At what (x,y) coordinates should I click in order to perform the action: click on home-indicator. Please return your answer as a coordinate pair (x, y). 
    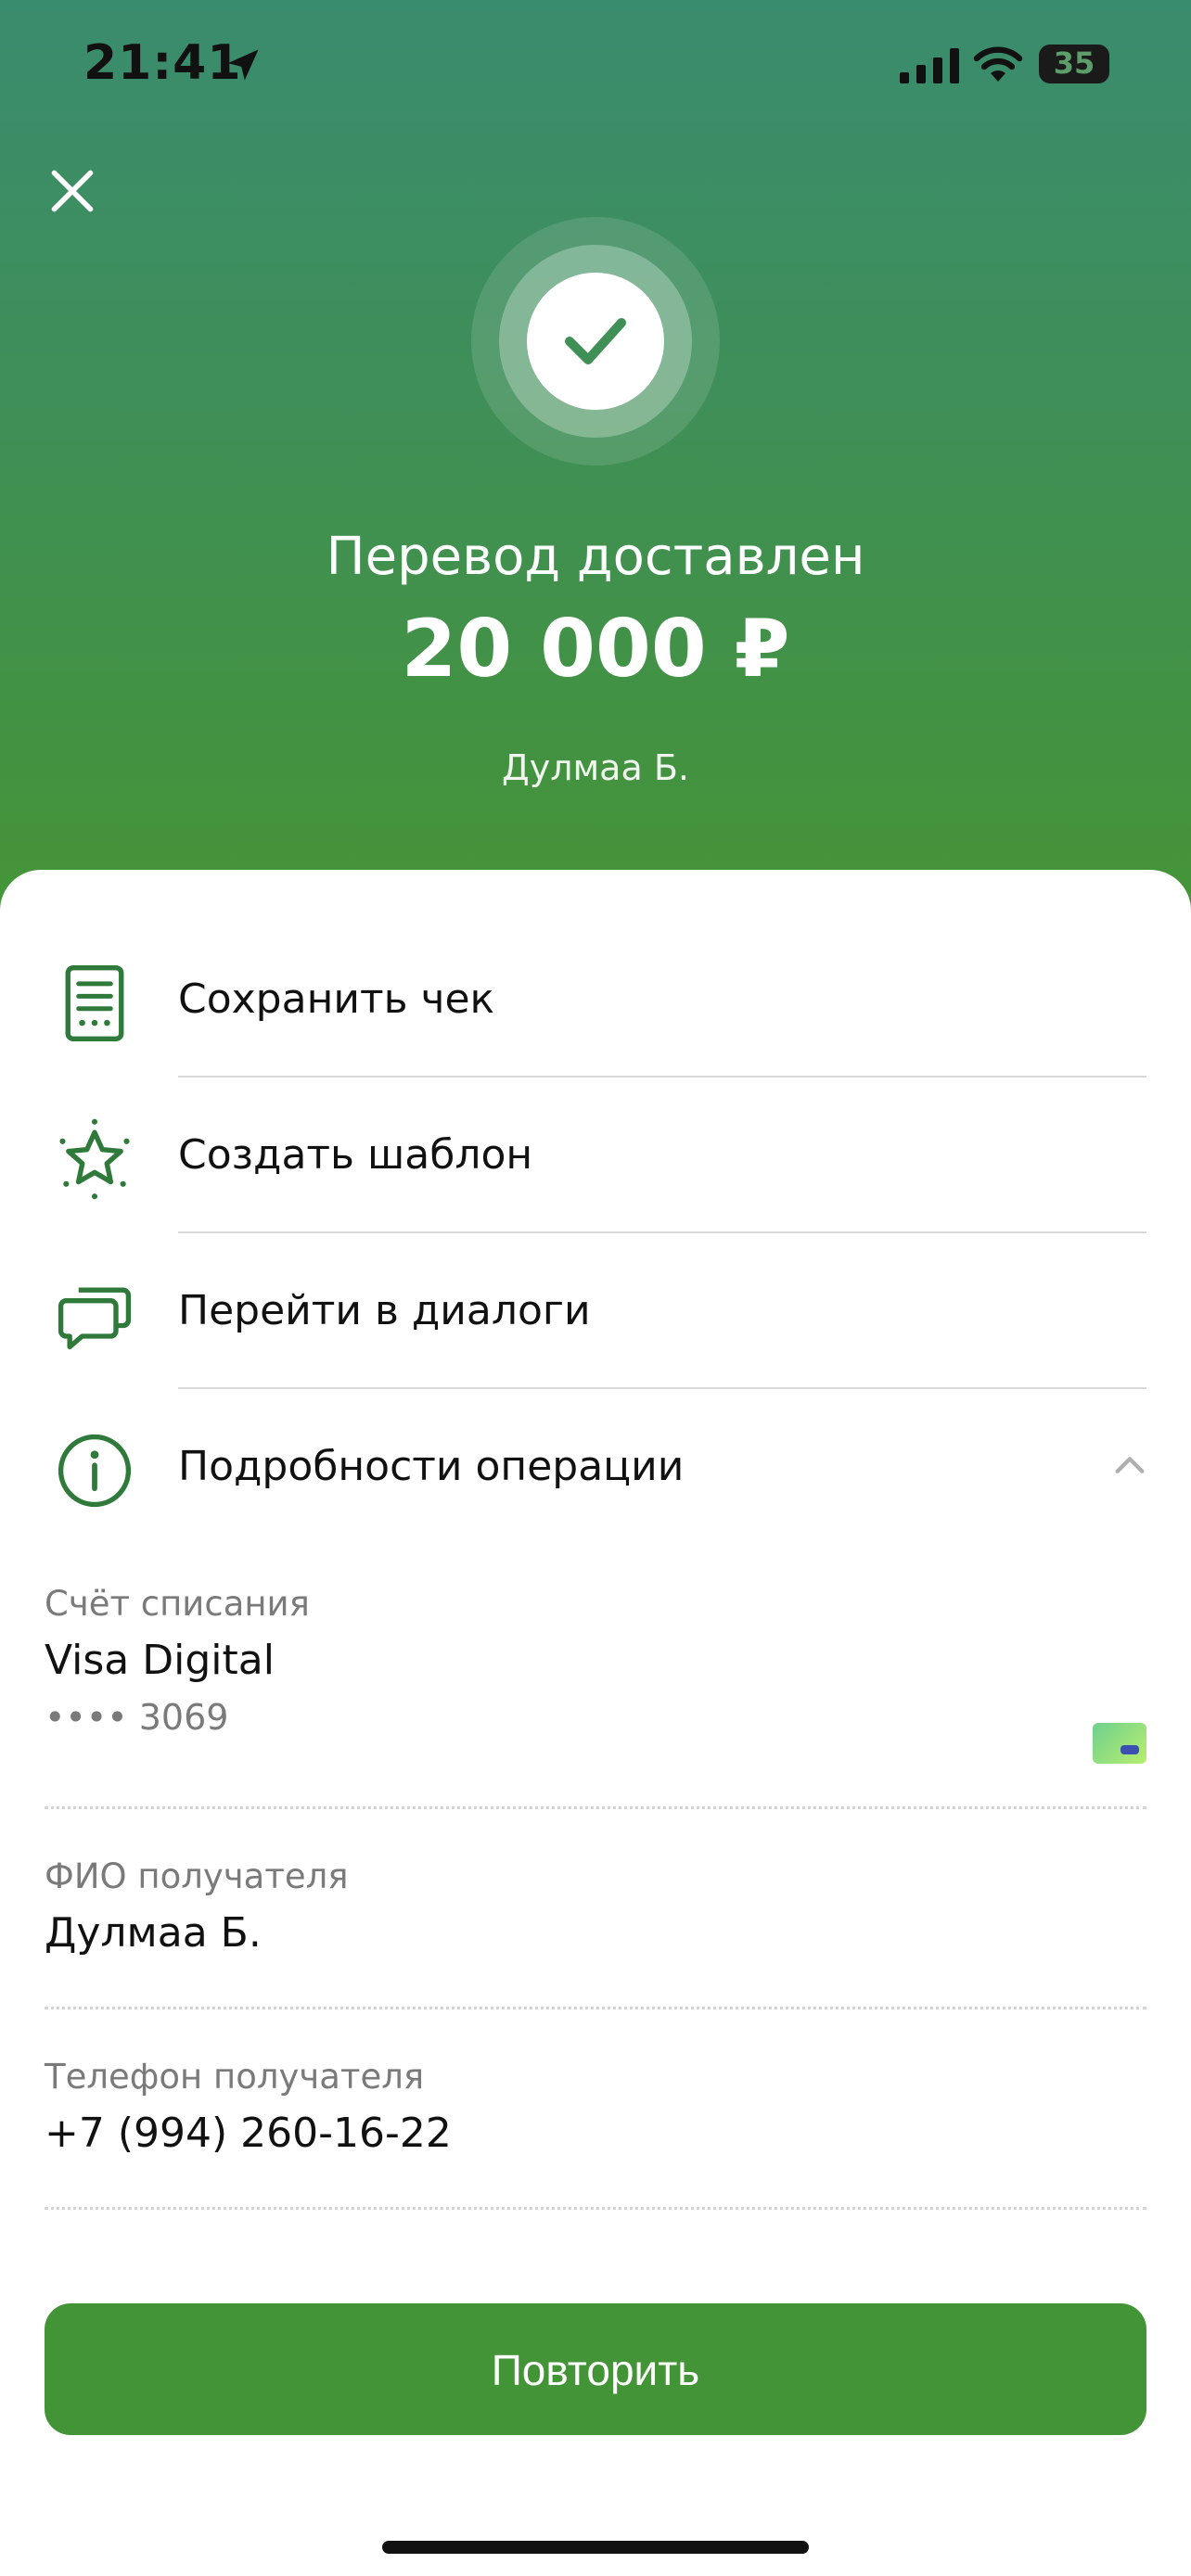
    Looking at the image, I should click on (595, 2547).